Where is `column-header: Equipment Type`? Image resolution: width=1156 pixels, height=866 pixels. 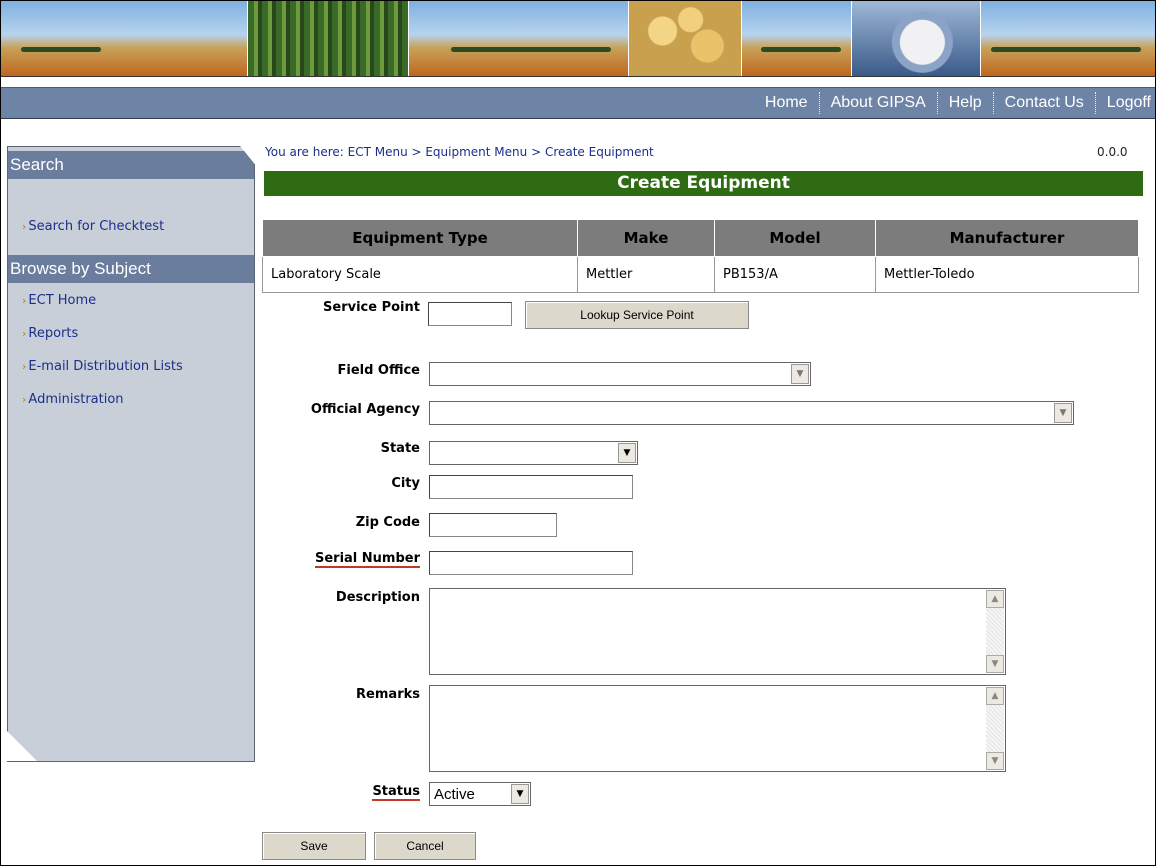 column-header: Equipment Type is located at coordinates (420, 238).